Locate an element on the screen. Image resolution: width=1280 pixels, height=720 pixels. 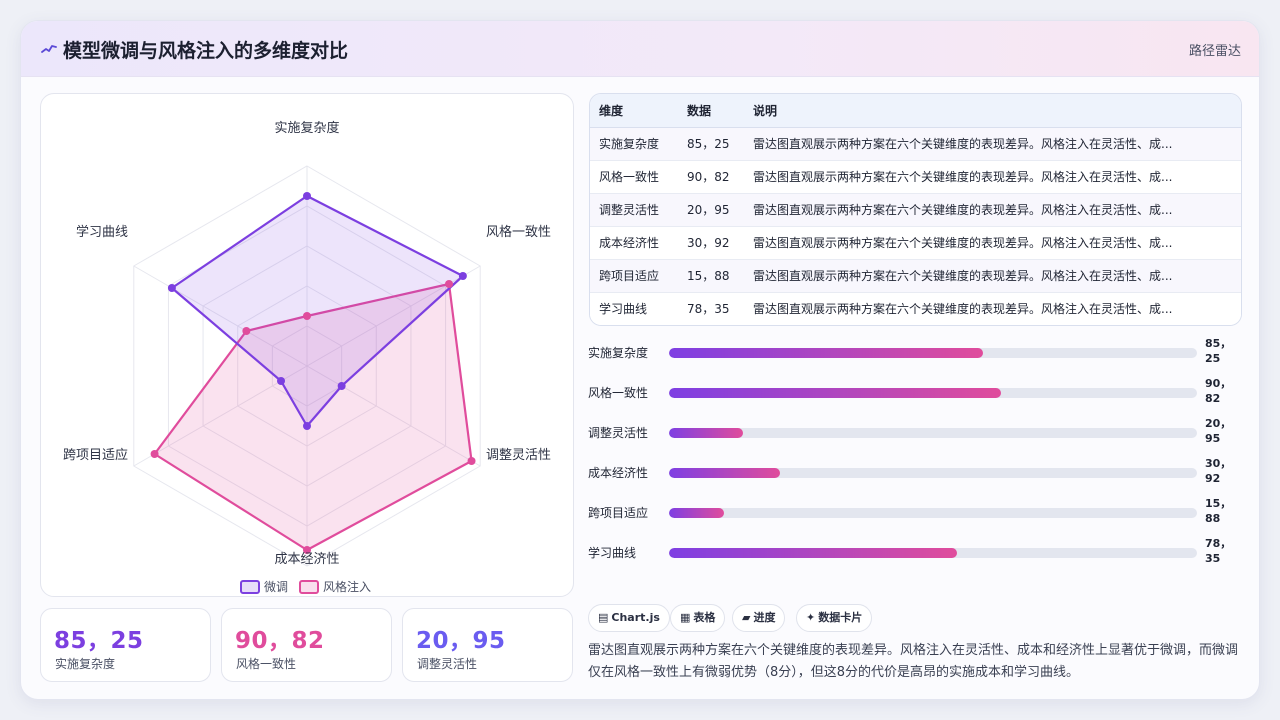
tag-progress: ▰ 进度 is located at coordinates (759, 618).